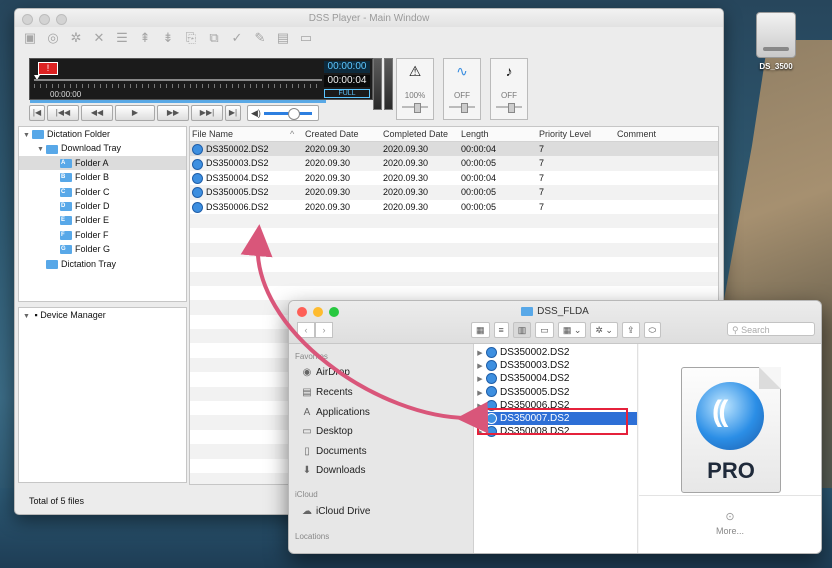 The height and width of the screenshot is (568, 832). I want to click on column-priority-level: Priority Level, so click(565, 134).